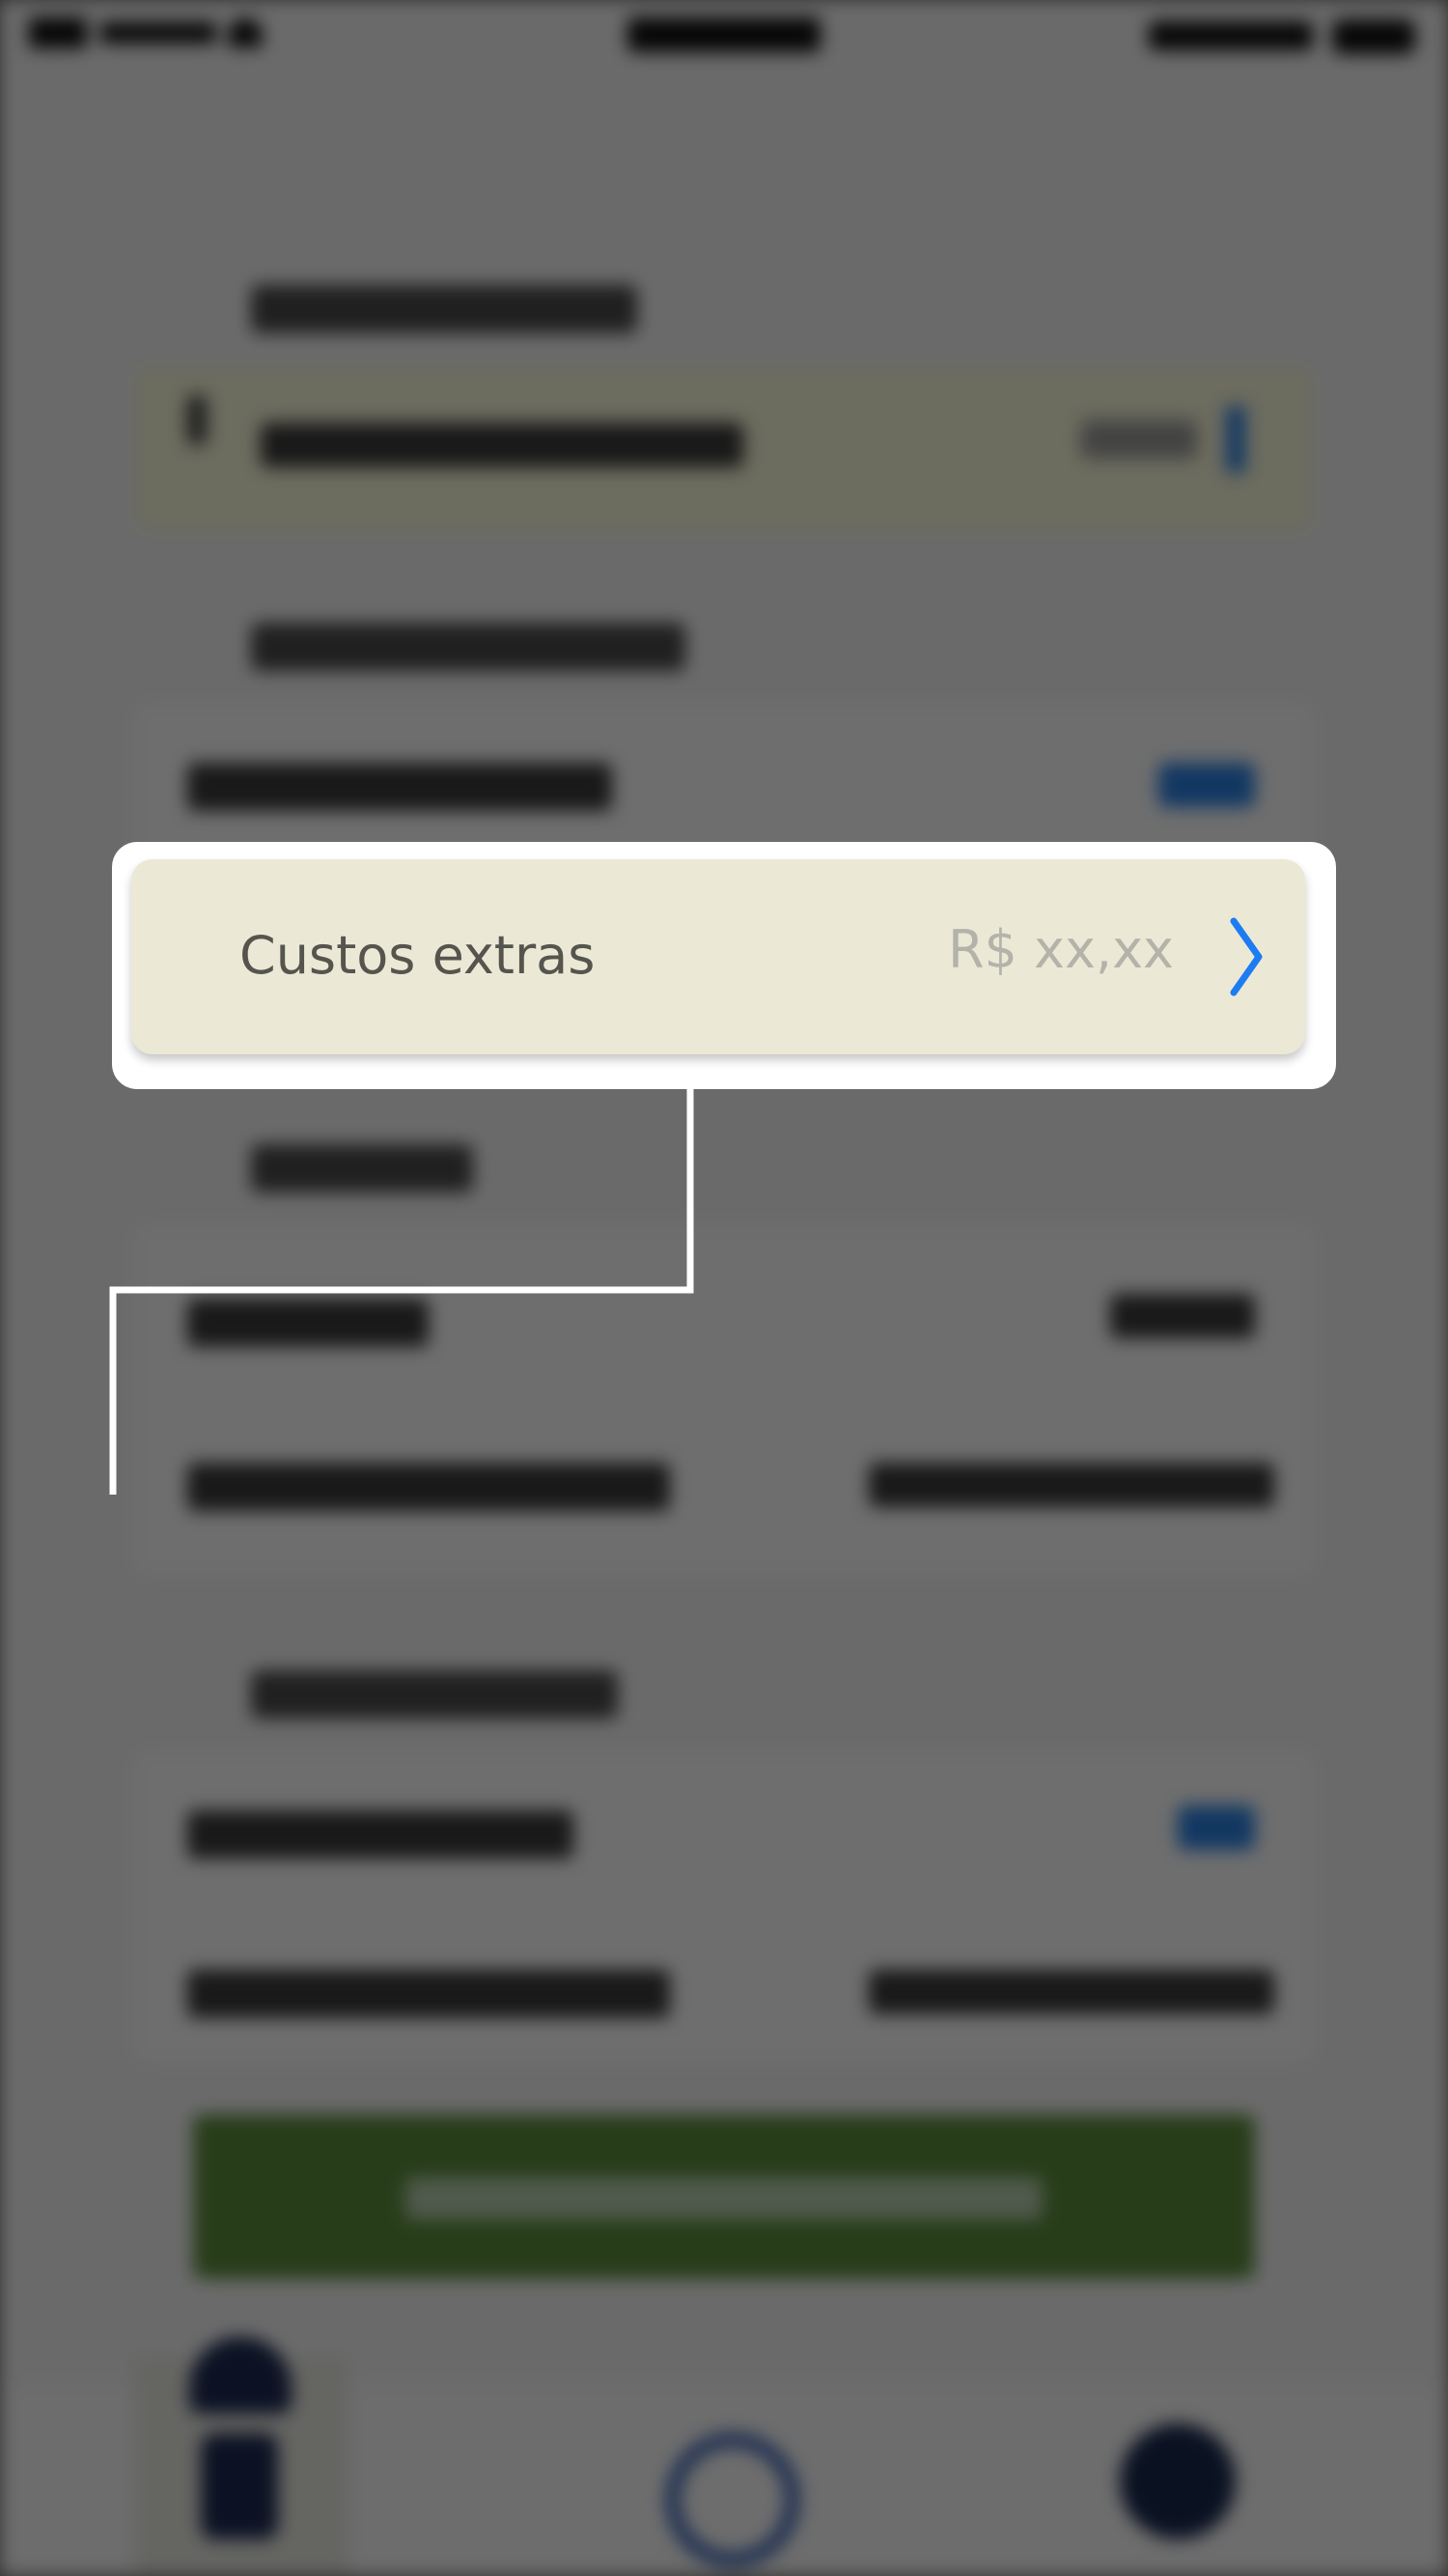 This screenshot has width=1448, height=2576. I want to click on custos-extras-row: Custos extras R$ xx,xx, so click(718, 957).